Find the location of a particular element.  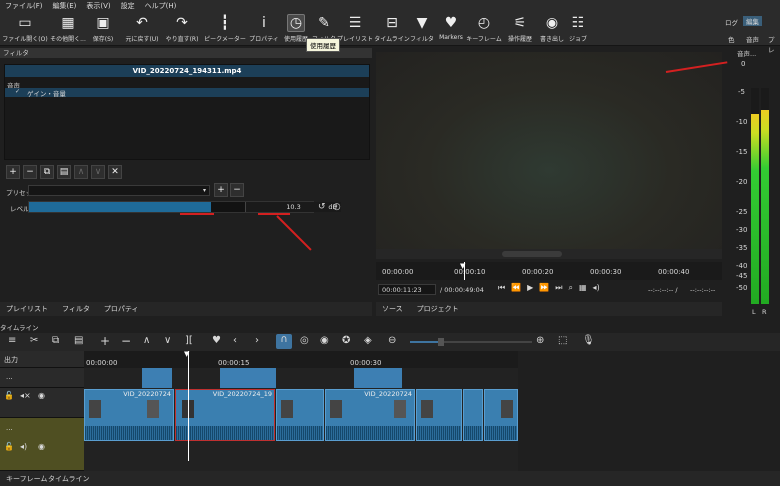

tab-source: ソース is located at coordinates (392, 309).